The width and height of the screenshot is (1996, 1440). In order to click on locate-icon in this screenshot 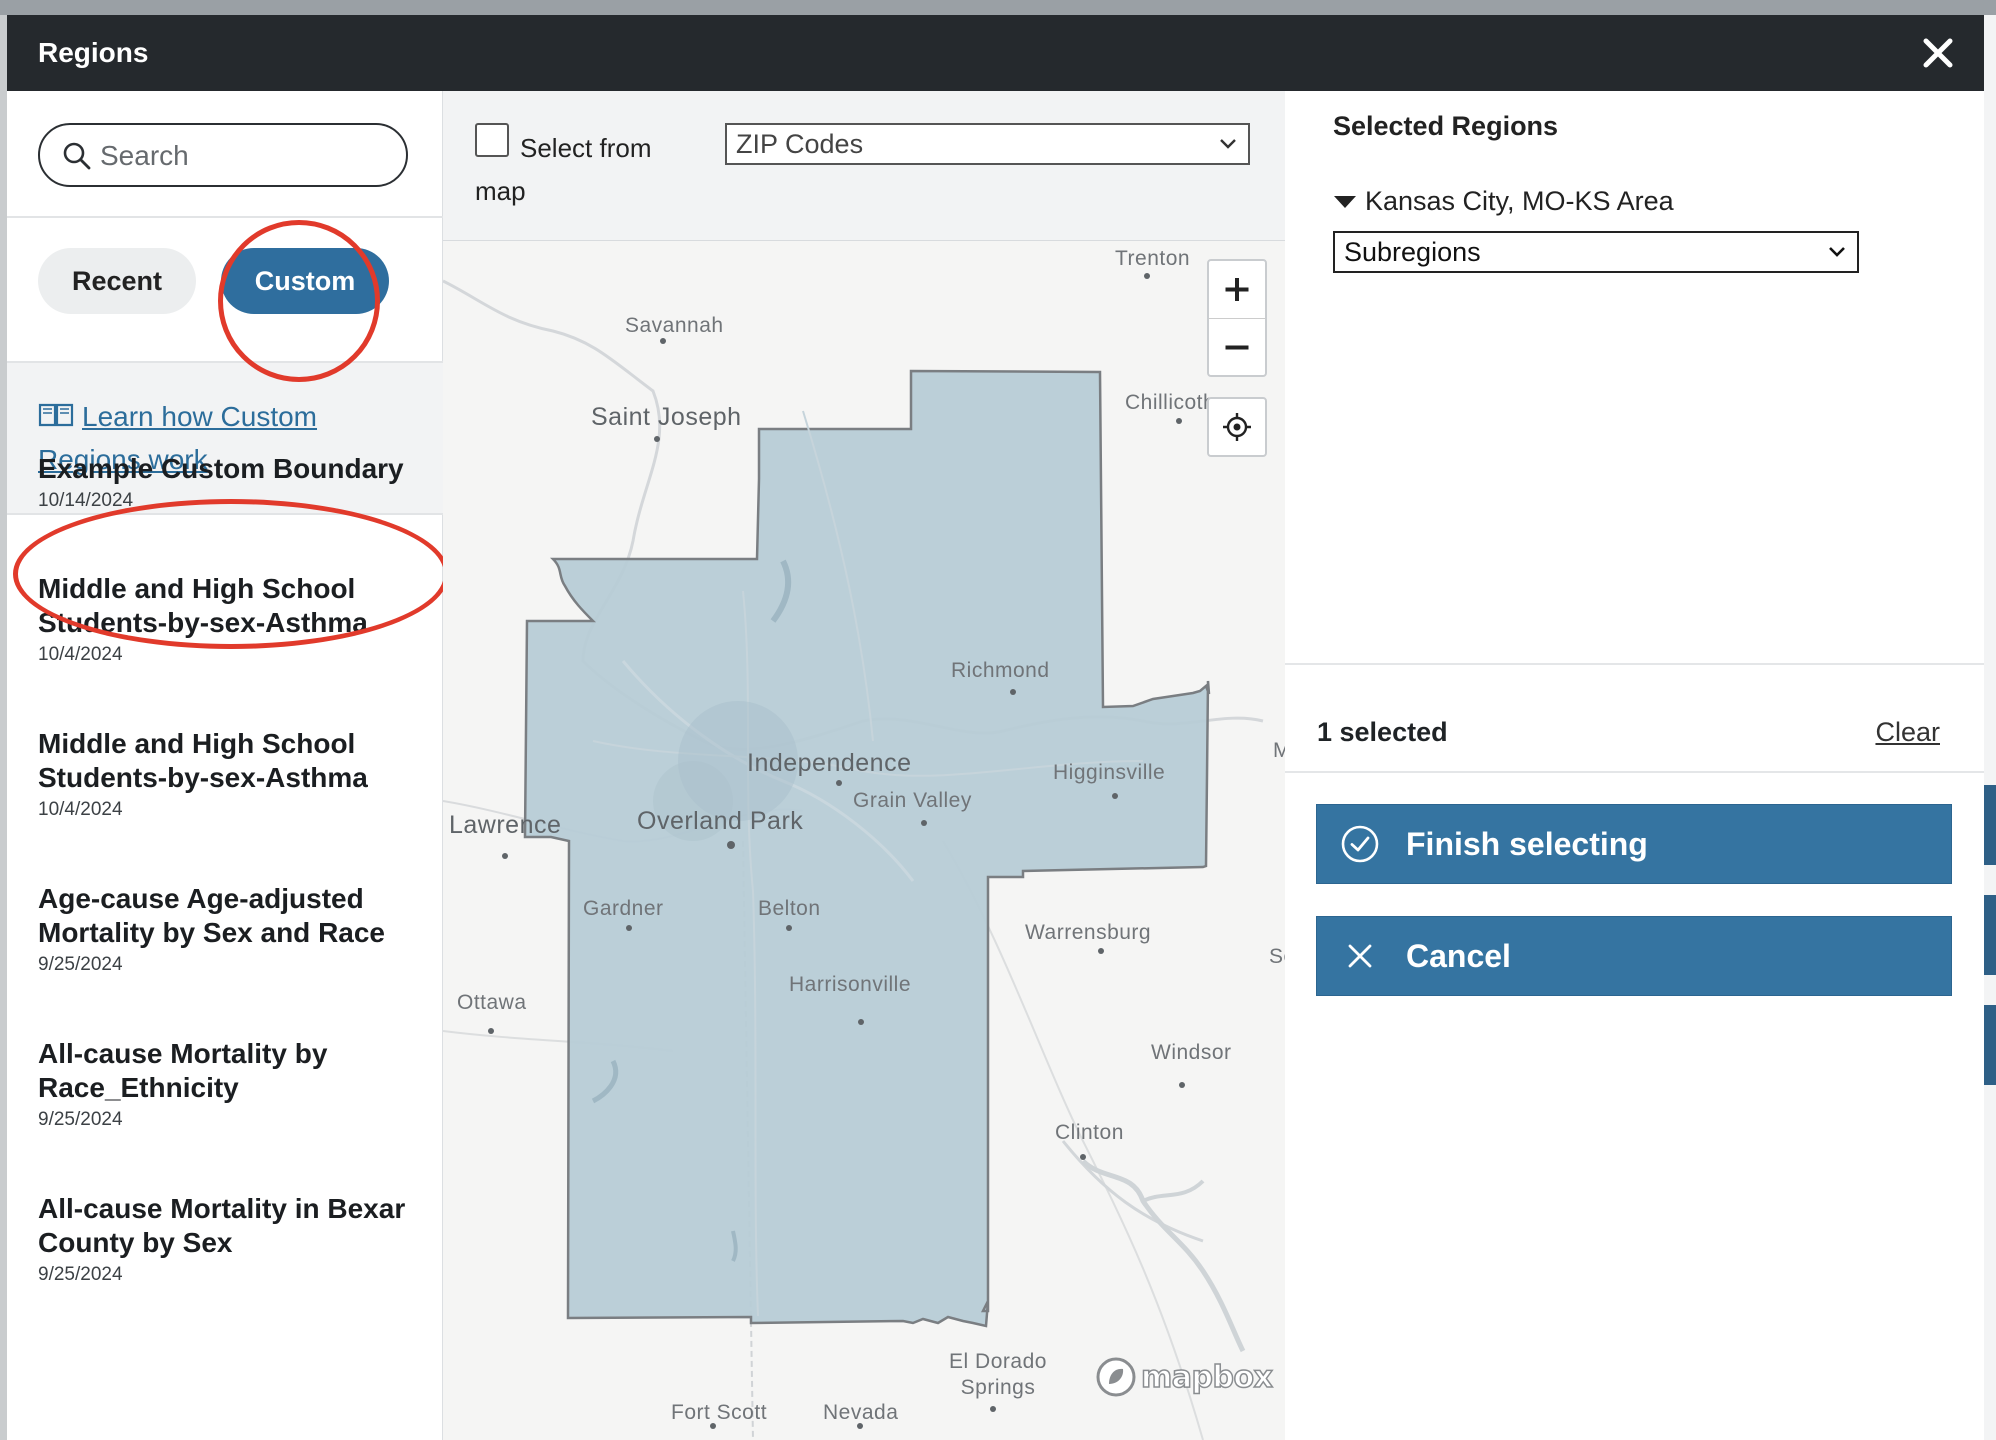, I will do `click(1237, 427)`.